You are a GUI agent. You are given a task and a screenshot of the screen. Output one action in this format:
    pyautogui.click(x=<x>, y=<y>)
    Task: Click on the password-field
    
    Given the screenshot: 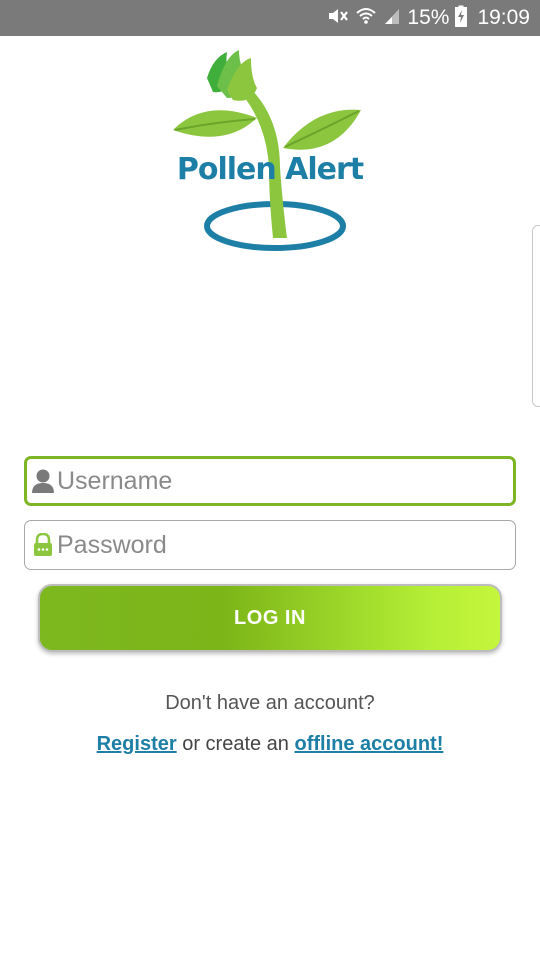 What is the action you would take?
    pyautogui.click(x=270, y=545)
    